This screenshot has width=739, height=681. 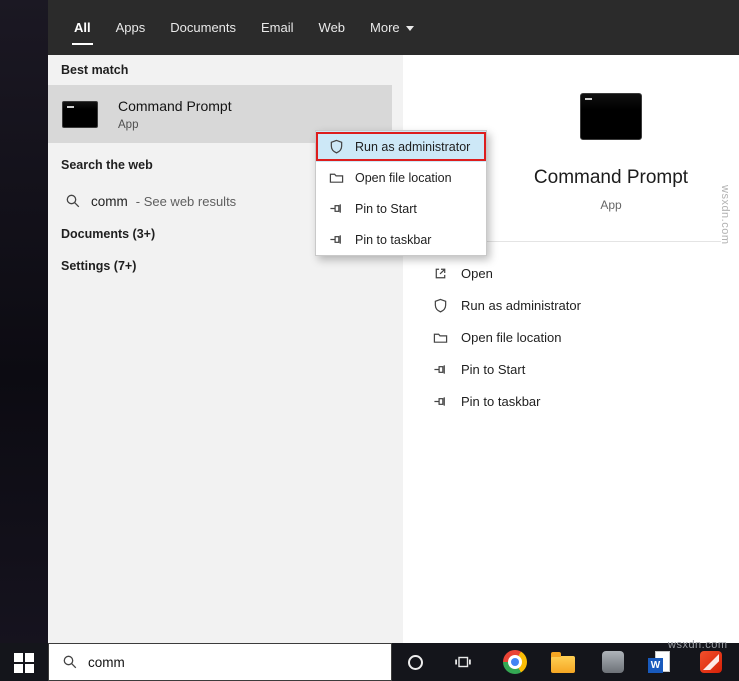 I want to click on menu-item-label: Pin to taskbar, so click(x=393, y=239).